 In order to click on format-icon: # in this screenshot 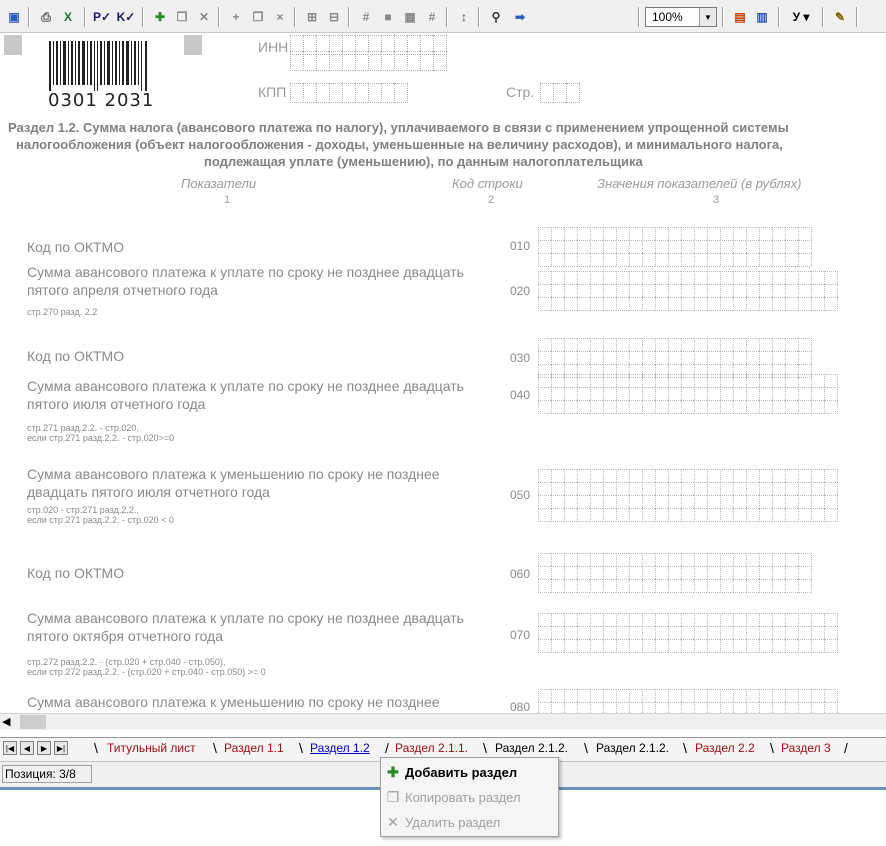, I will do `click(366, 17)`.